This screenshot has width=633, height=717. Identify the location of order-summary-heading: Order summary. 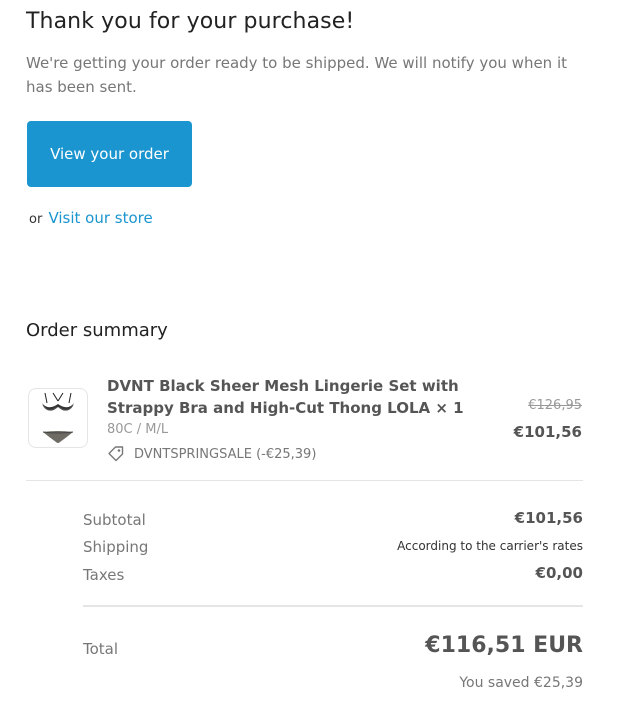
(97, 330).